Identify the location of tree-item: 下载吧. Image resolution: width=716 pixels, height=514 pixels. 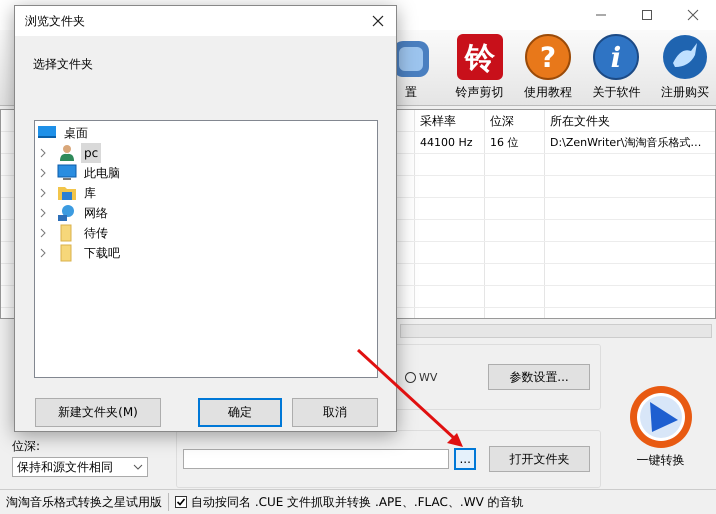
(102, 253).